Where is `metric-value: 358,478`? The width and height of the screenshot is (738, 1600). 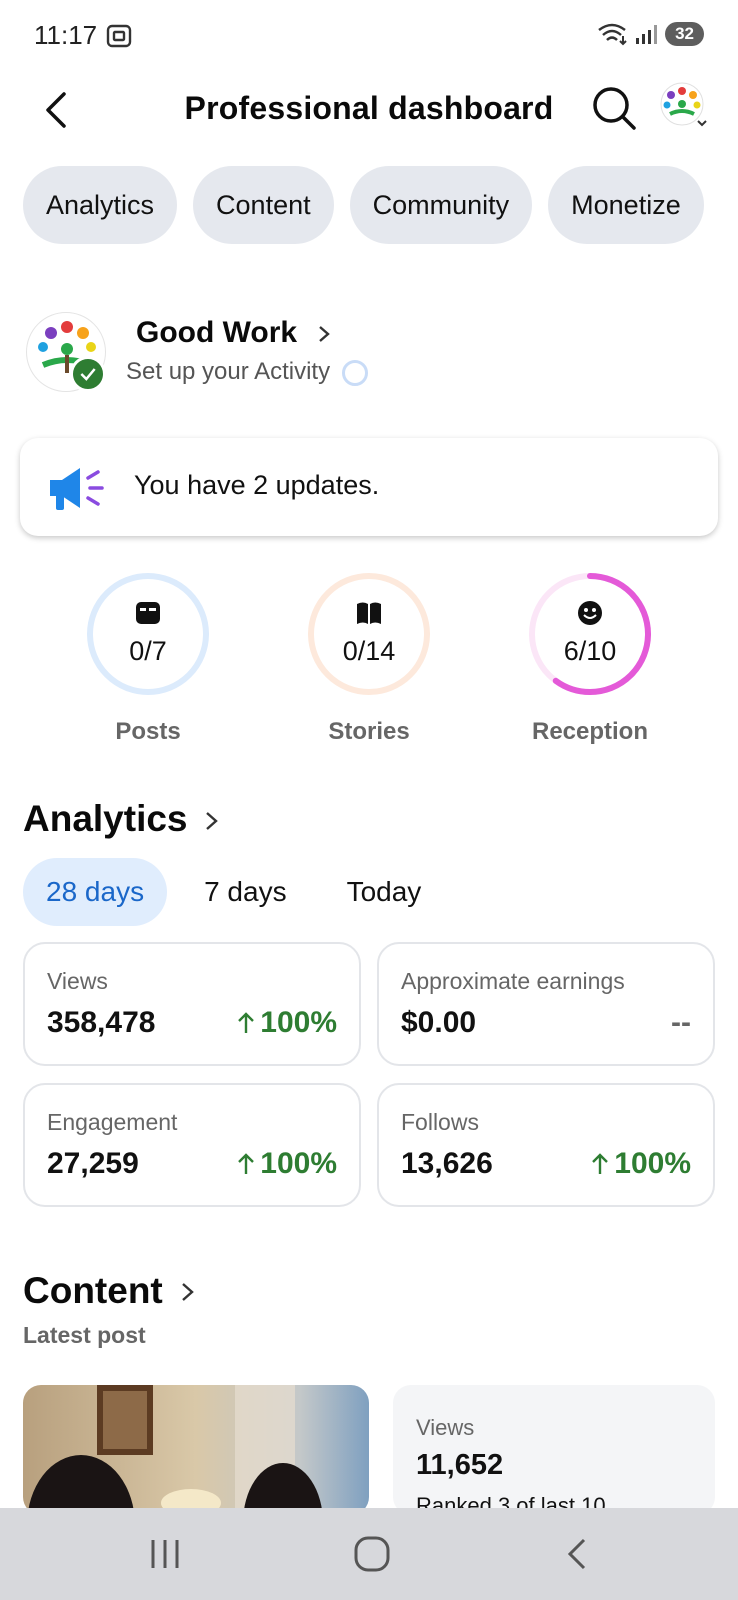
metric-value: 358,478 is located at coordinates (101, 1022).